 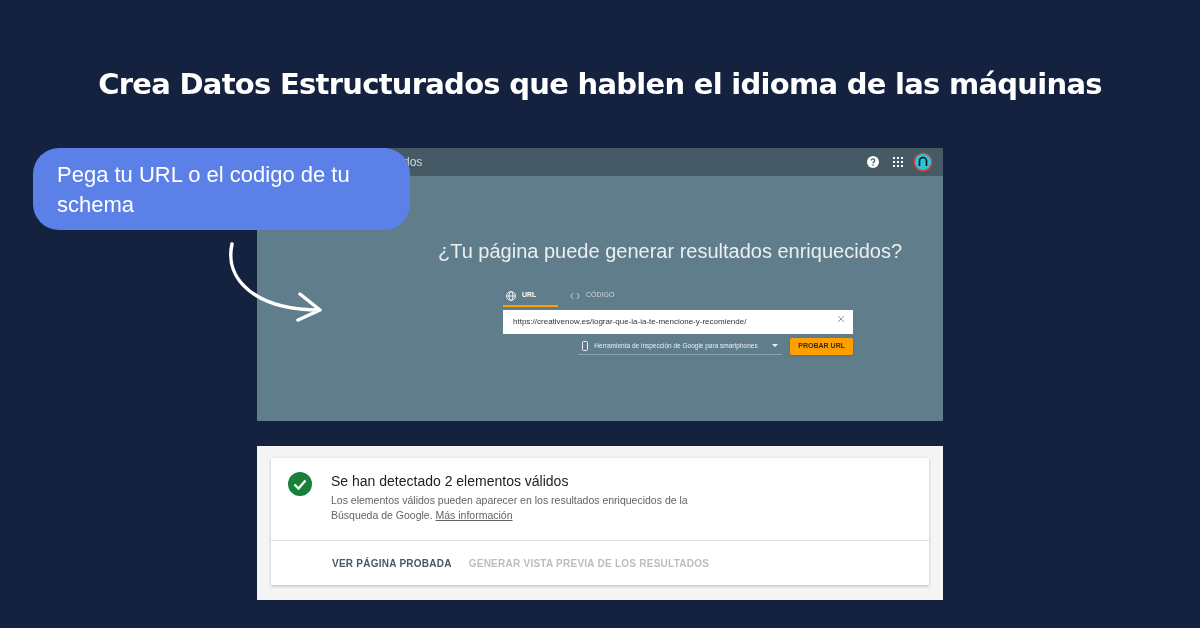 I want to click on apps-grid-icon, so click(x=898, y=162).